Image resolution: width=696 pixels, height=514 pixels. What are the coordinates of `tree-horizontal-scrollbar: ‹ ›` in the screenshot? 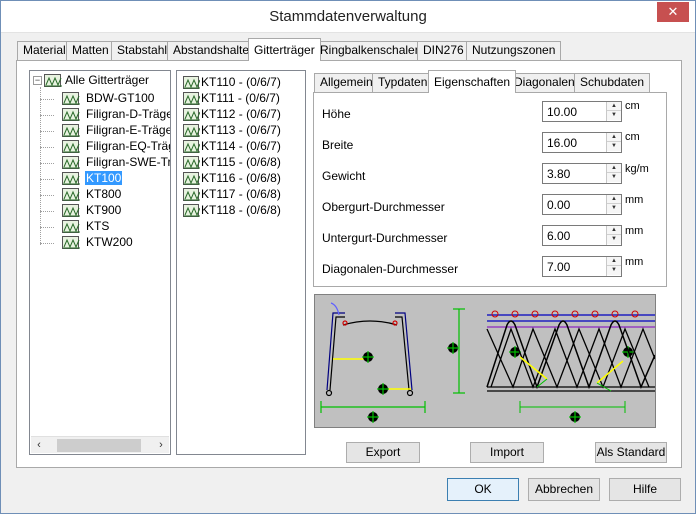 It's located at (100, 444).